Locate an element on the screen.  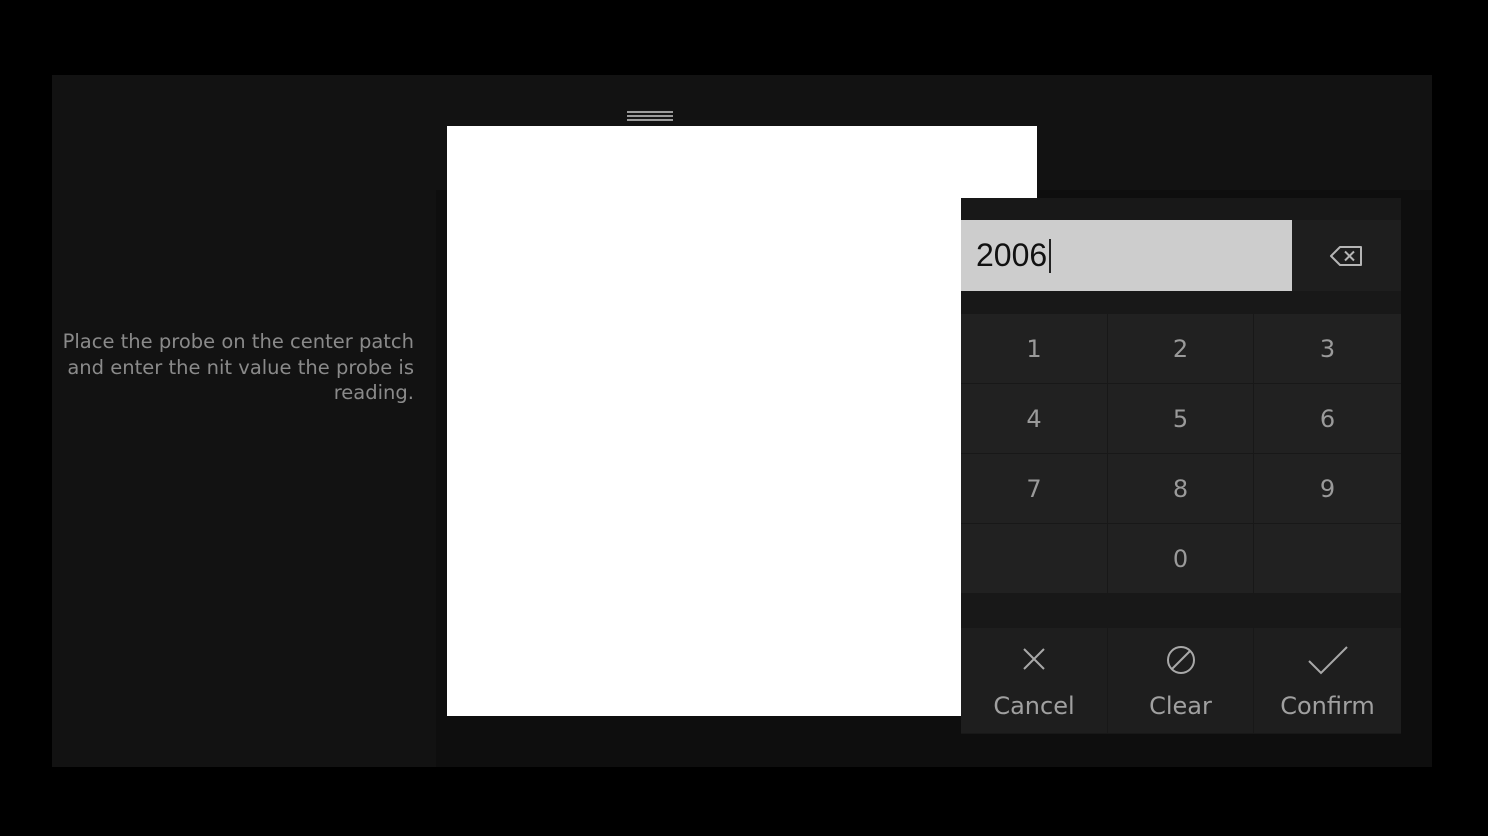
drag-handle is located at coordinates (650, 117).